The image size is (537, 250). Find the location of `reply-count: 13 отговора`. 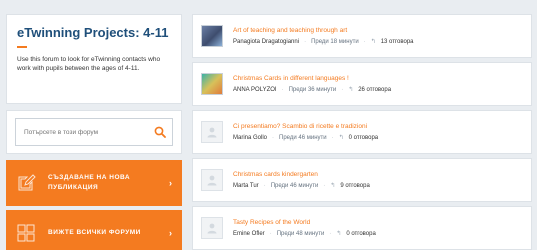

reply-count: 13 отговора is located at coordinates (397, 41).